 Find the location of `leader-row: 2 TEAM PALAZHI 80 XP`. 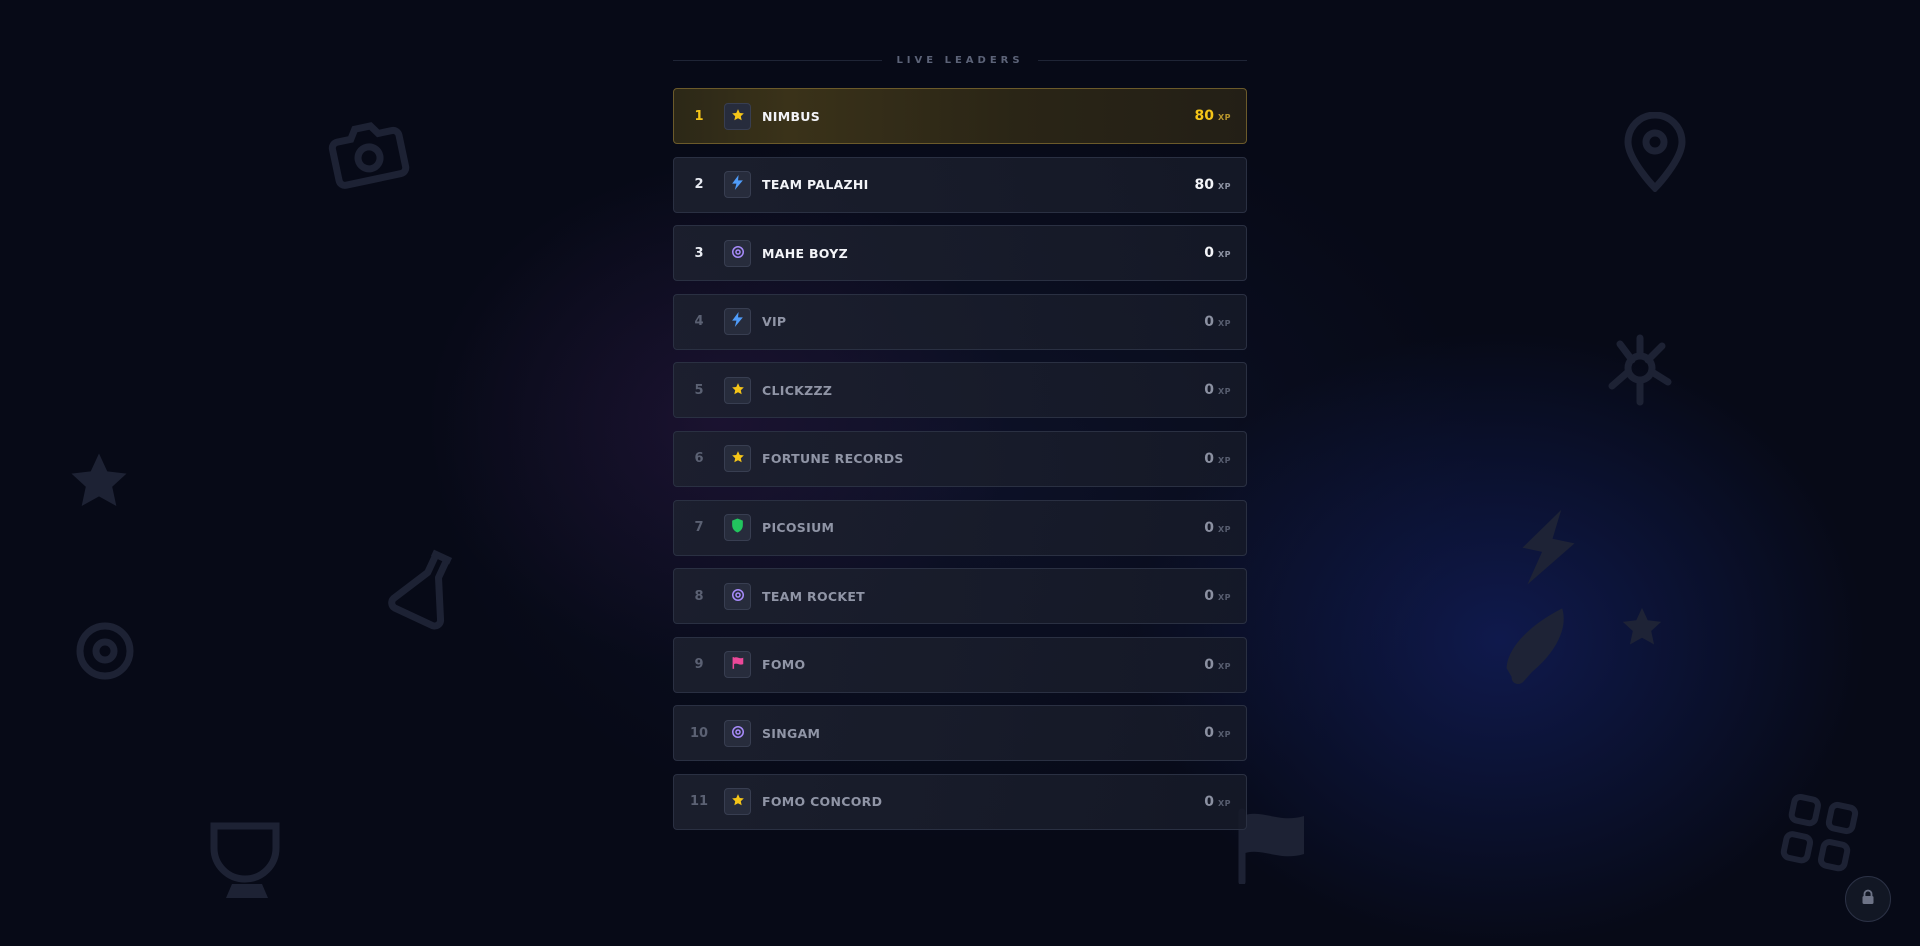

leader-row: 2 TEAM PALAZHI 80 XP is located at coordinates (960, 184).